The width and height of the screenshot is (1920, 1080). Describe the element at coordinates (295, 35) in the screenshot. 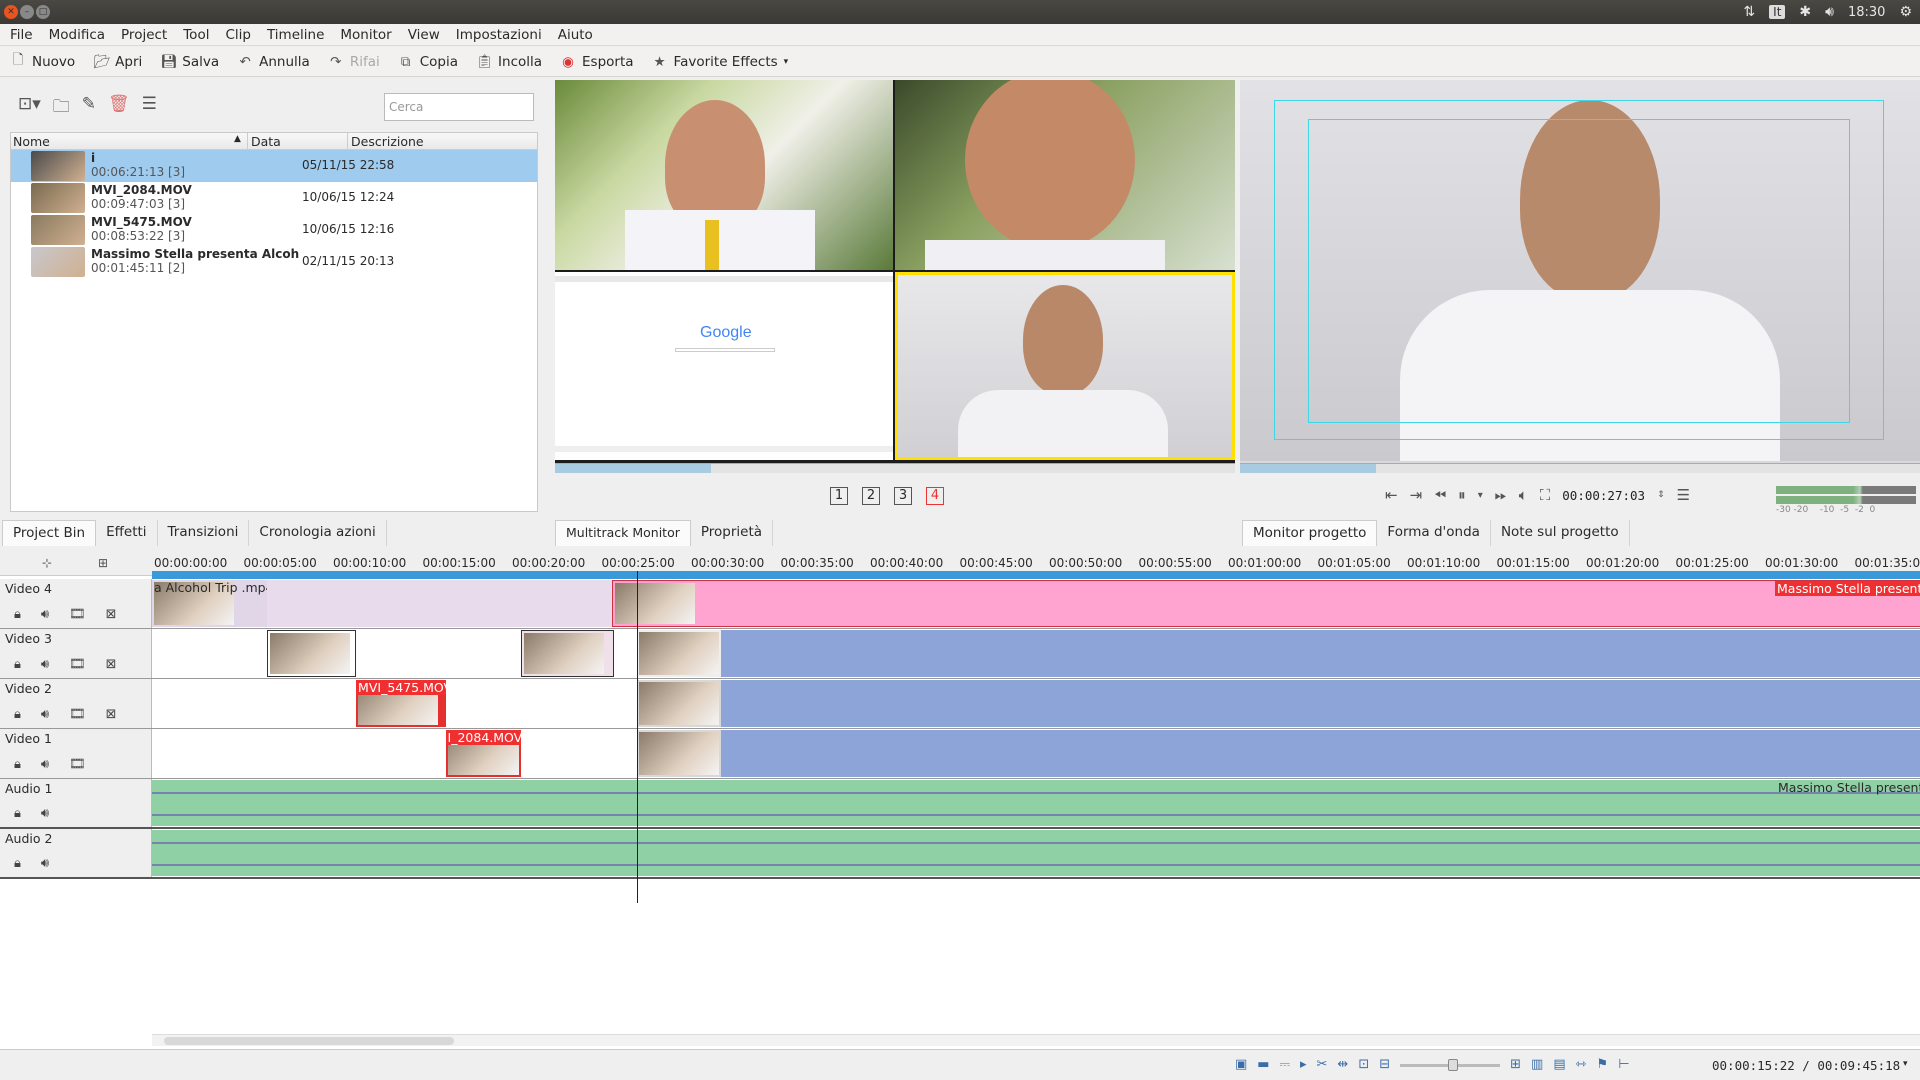

I see `menu-timeline: Timeline` at that location.